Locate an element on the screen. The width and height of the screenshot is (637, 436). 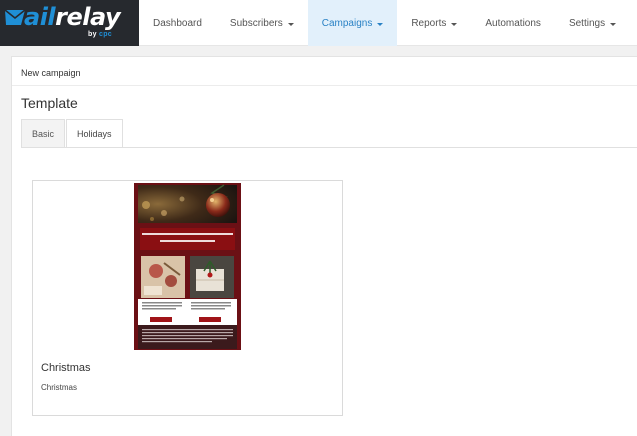
nav-automations-label: Automations is located at coordinates (513, 23).